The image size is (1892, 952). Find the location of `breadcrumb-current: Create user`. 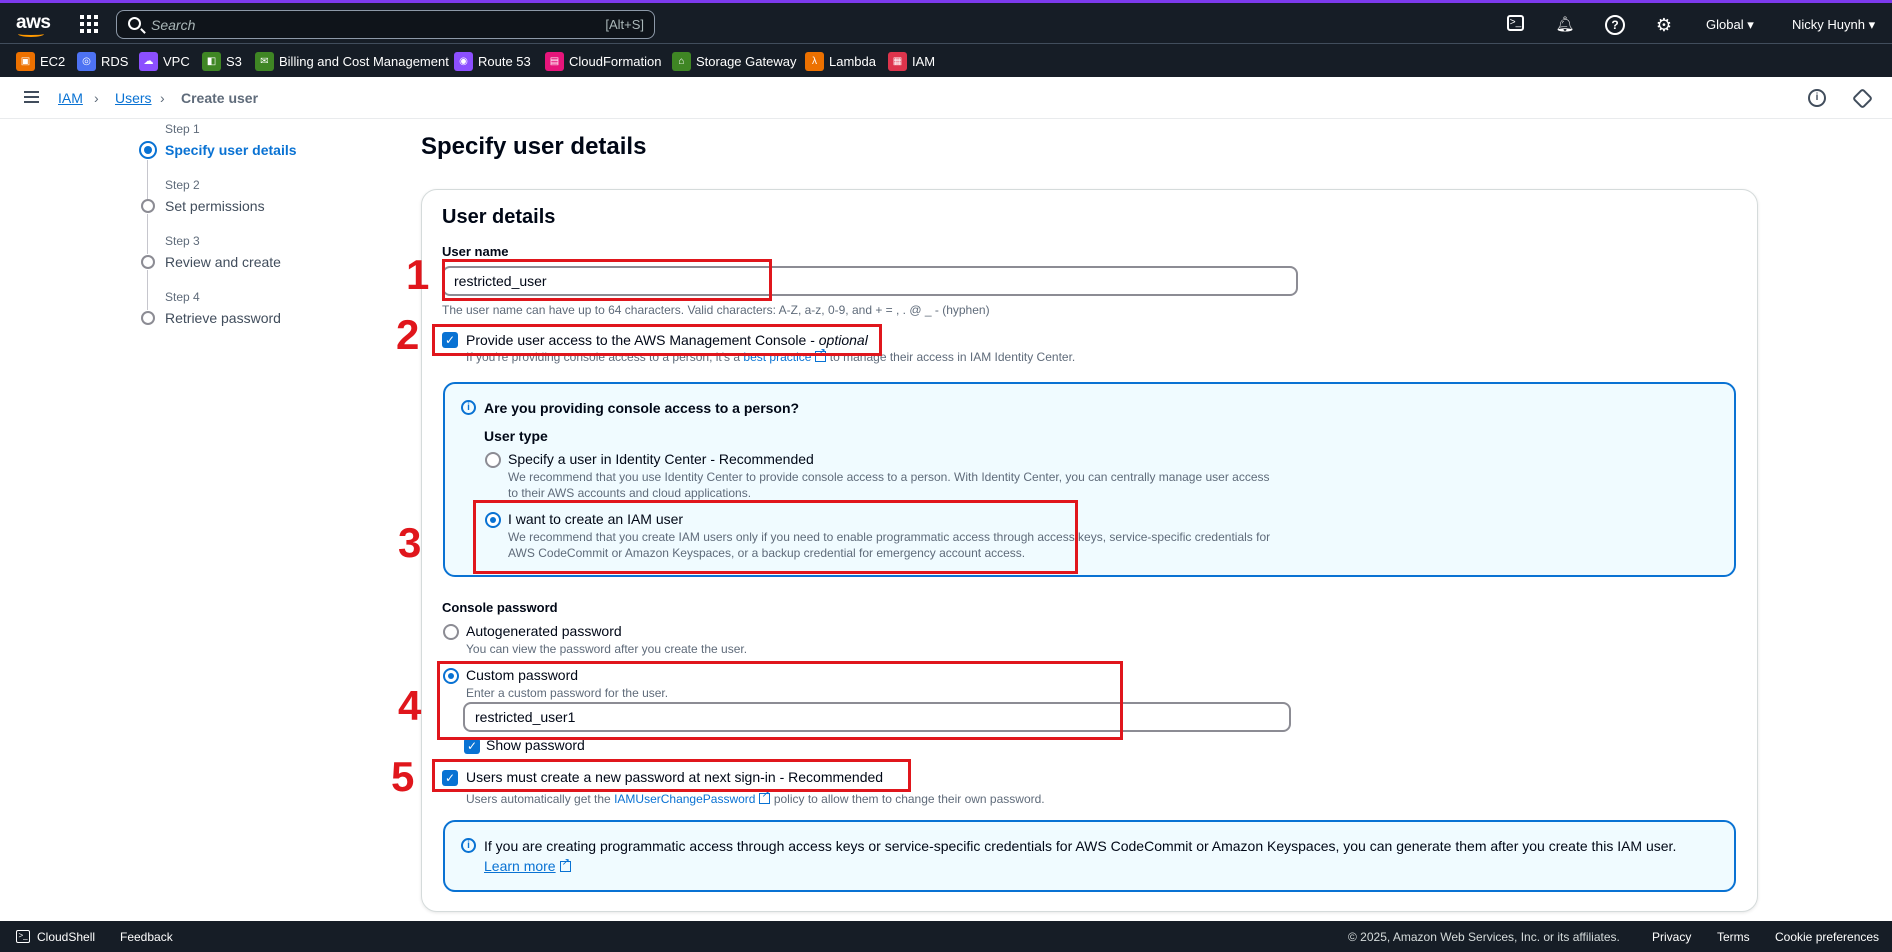

breadcrumb-current: Create user is located at coordinates (220, 98).